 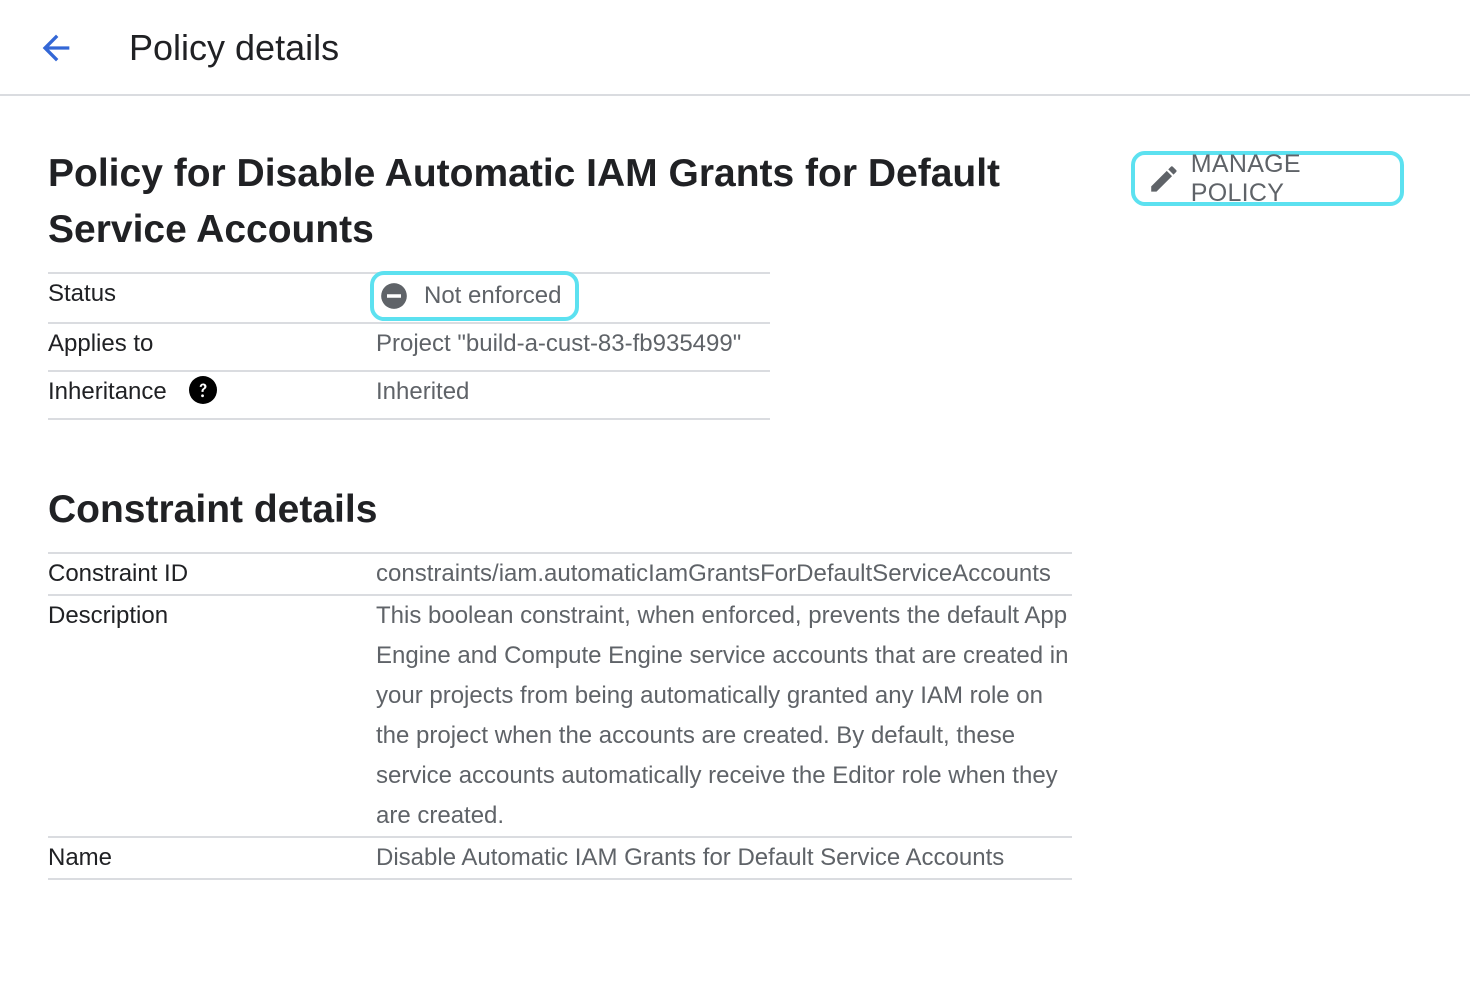 What do you see at coordinates (203, 389) in the screenshot?
I see `help-circle-icon` at bounding box center [203, 389].